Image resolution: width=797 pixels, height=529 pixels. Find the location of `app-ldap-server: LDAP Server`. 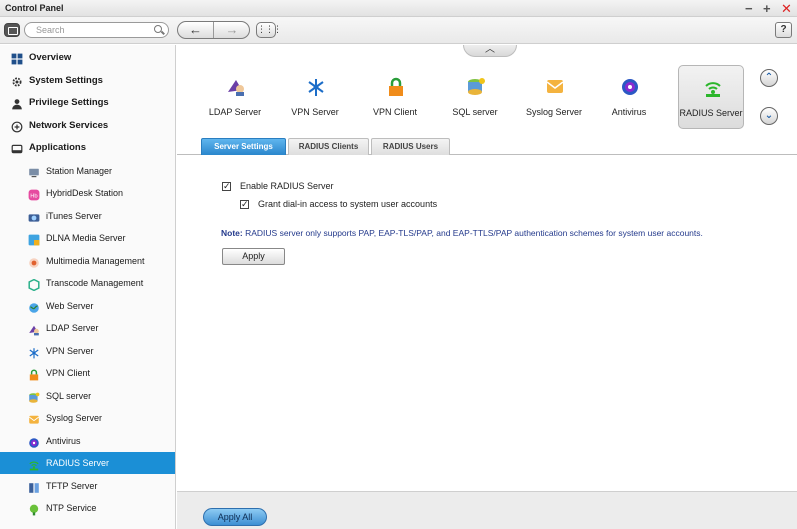

app-ldap-server: LDAP Server is located at coordinates (235, 97).